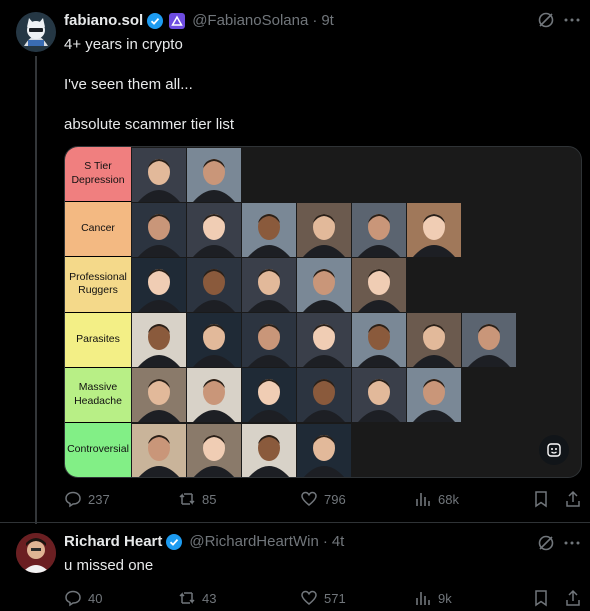 Image resolution: width=590 pixels, height=611 pixels. What do you see at coordinates (335, 598) in the screenshot?
I see `reply-like-count: 571` at bounding box center [335, 598].